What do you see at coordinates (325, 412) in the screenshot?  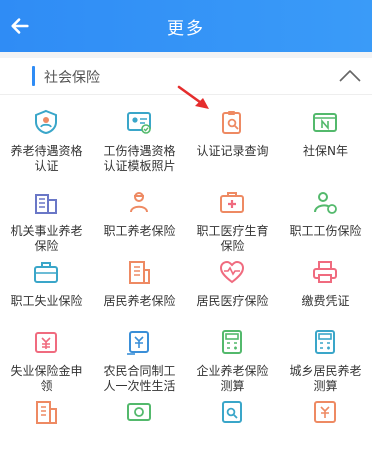 I see `yuan-receipt-icon` at bounding box center [325, 412].